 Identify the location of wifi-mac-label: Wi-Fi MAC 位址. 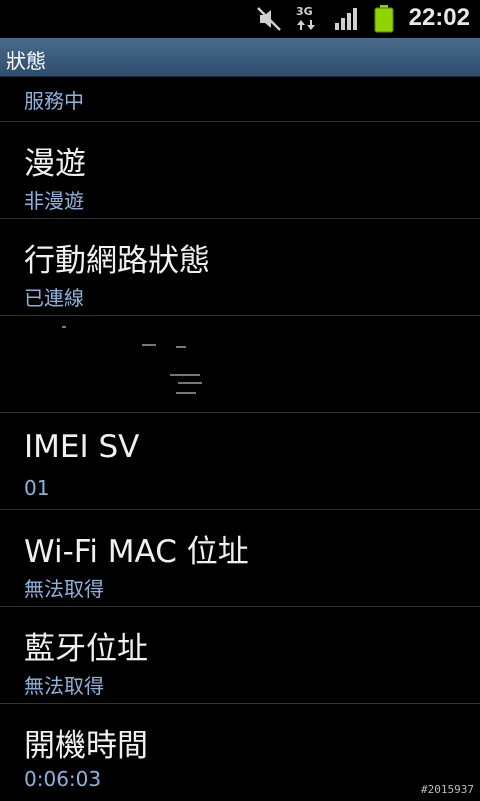
(136, 552).